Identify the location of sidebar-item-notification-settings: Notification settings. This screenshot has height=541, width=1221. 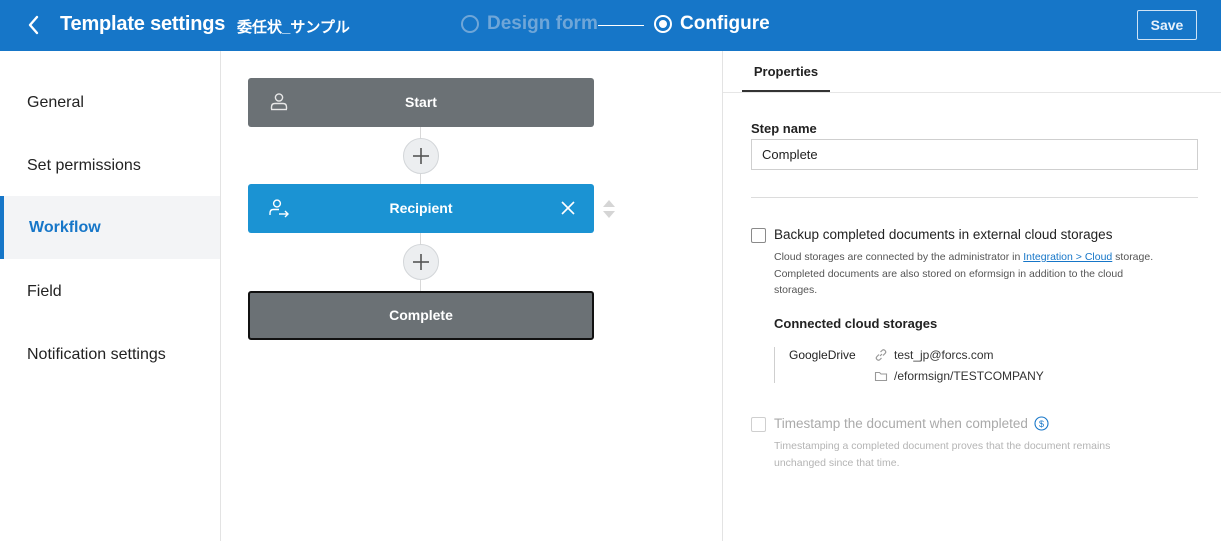
(110, 354).